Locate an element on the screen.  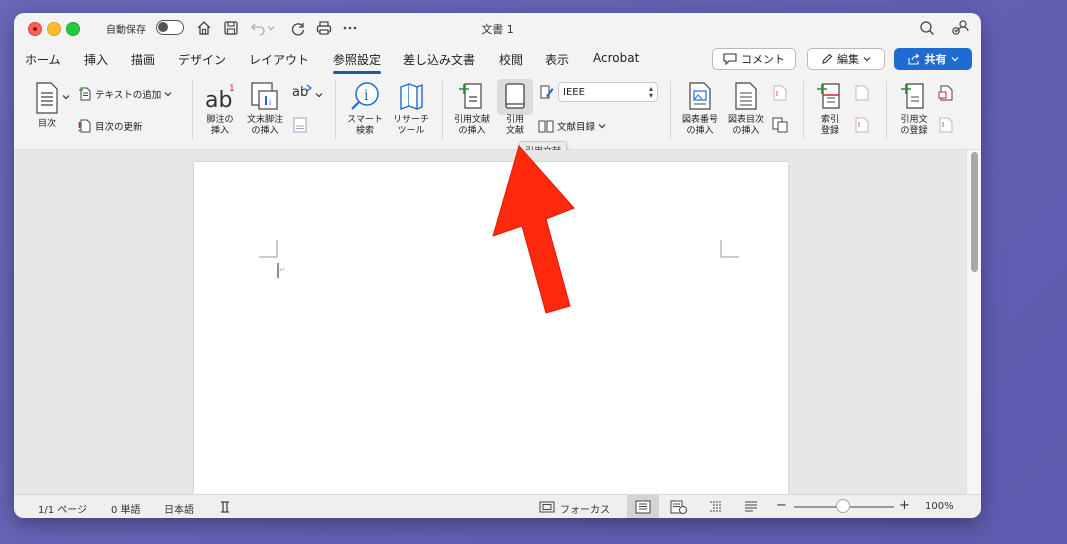
insert-citation-label: 引用文献 の挿入 is located at coordinates (471, 125).